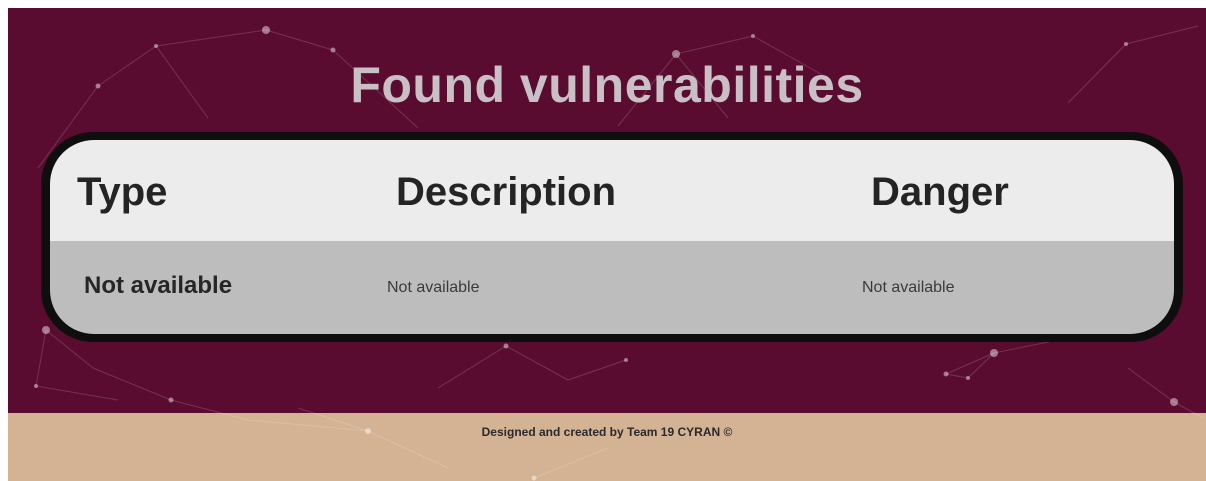  Describe the element at coordinates (158, 285) in the screenshot. I see `cell-type: Not available` at that location.